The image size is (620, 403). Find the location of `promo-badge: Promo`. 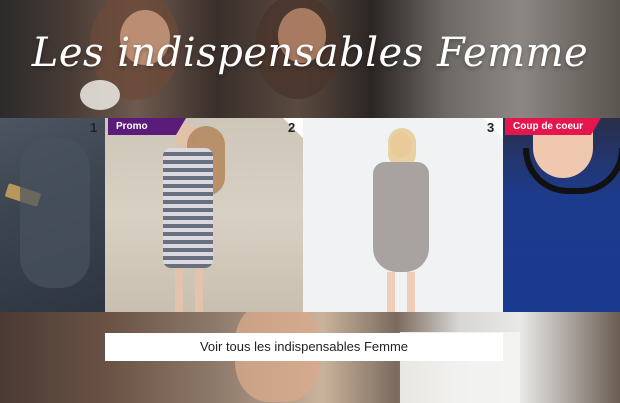

promo-badge: Promo is located at coordinates (147, 126).